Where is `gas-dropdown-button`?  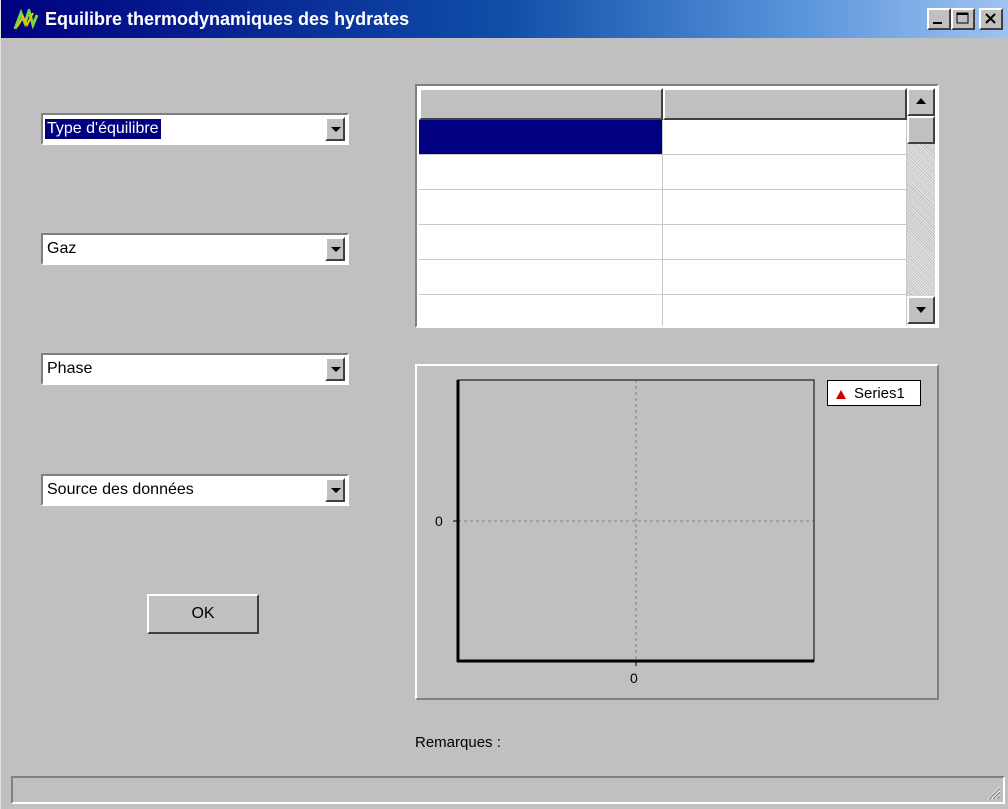 gas-dropdown-button is located at coordinates (335, 249).